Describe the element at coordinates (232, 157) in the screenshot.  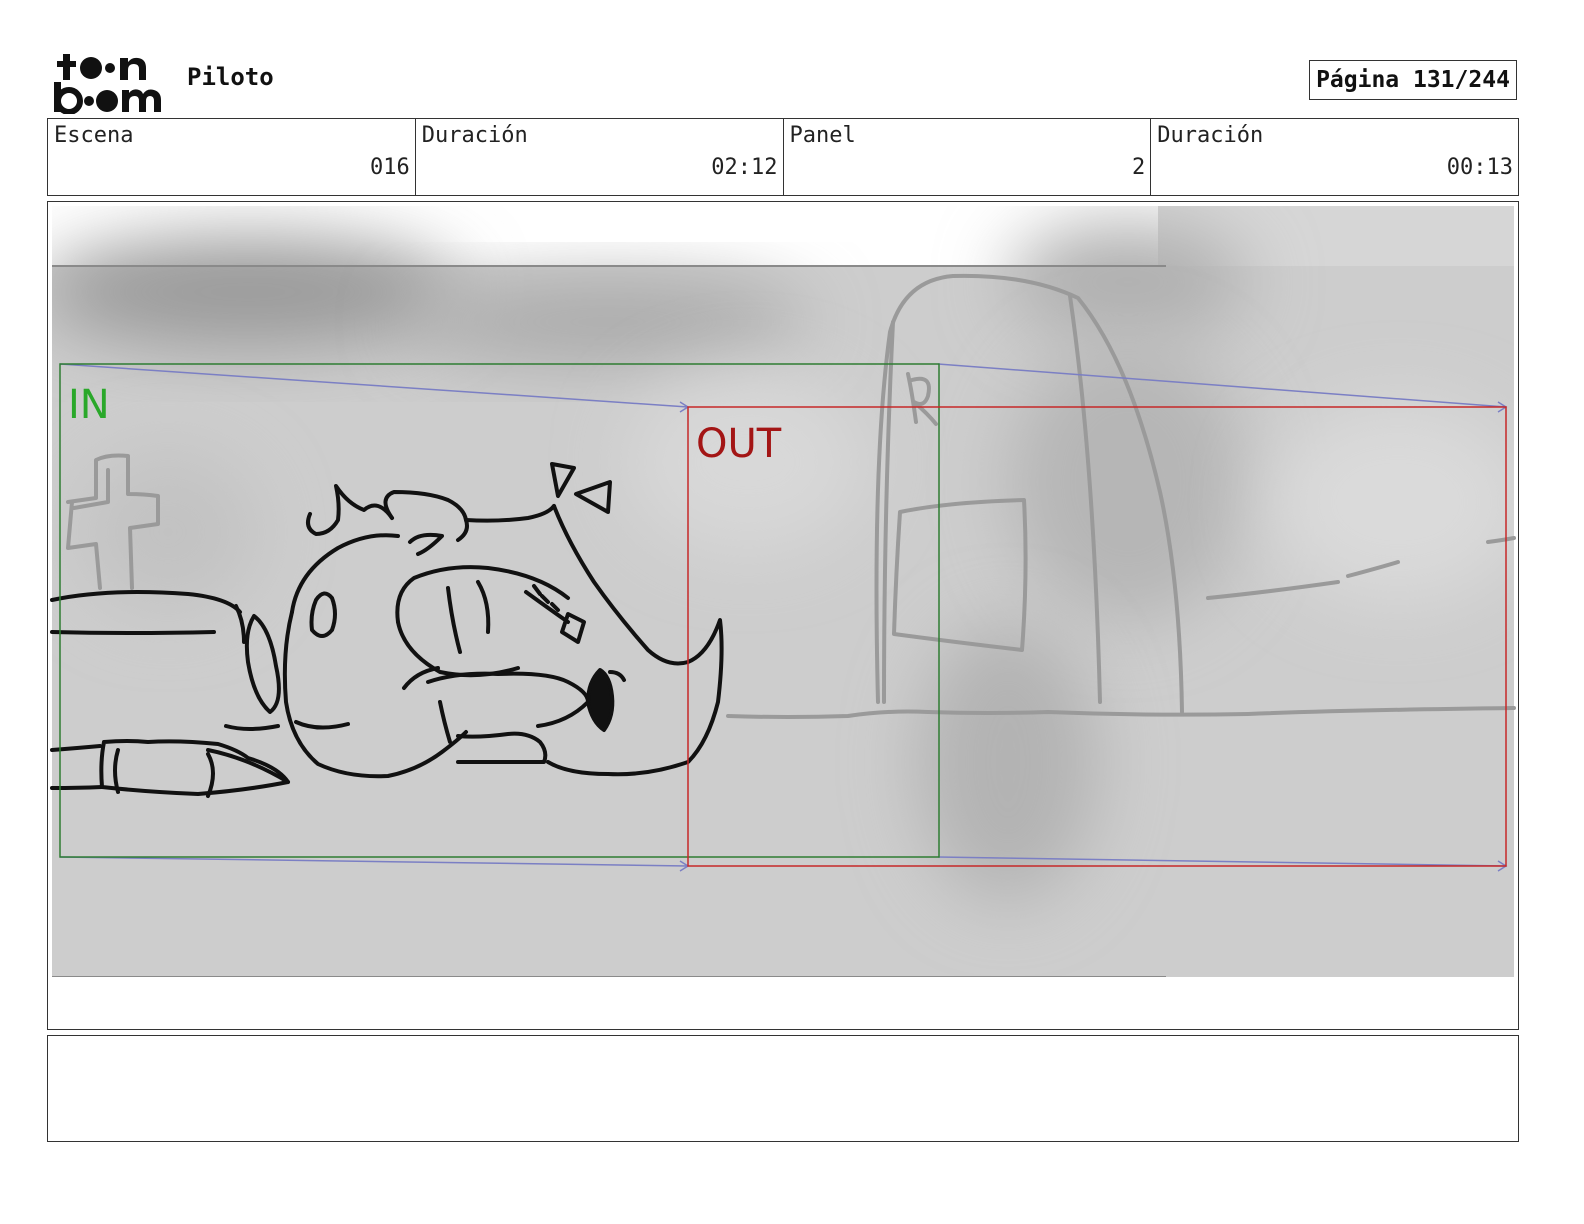
I see `scene-cell: Escena 016` at that location.